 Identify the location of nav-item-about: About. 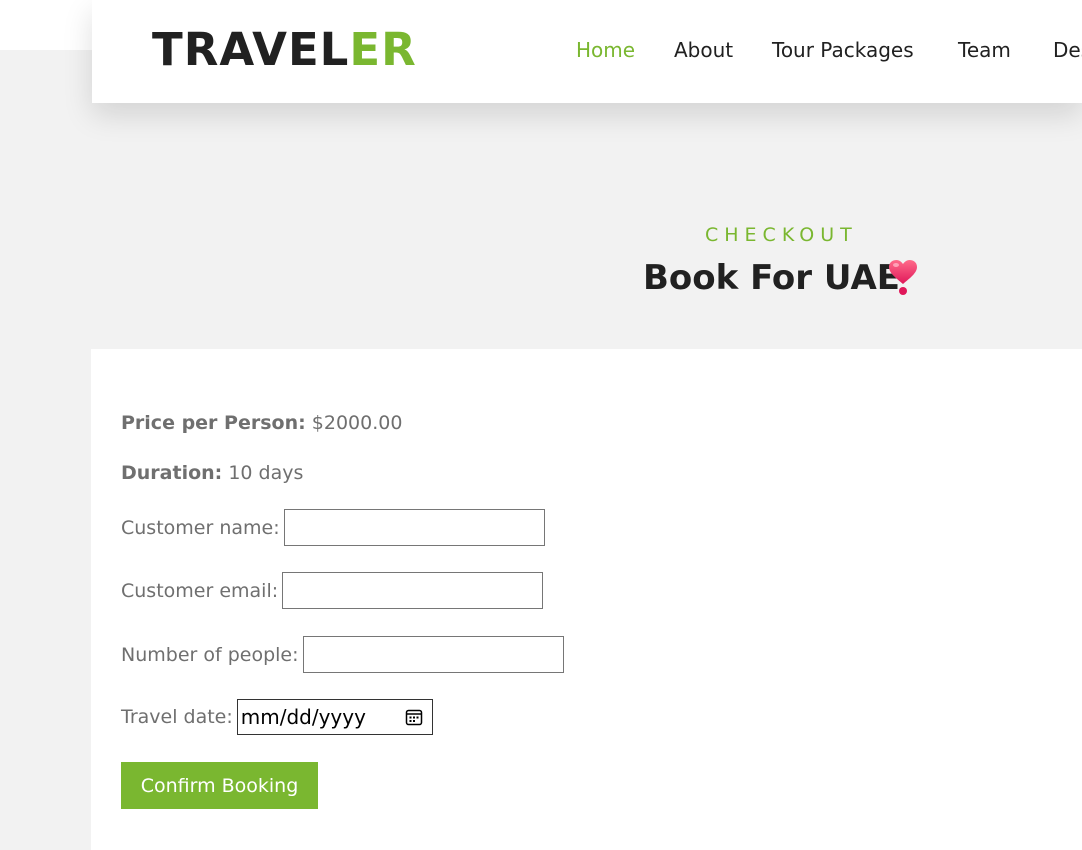
(703, 50).